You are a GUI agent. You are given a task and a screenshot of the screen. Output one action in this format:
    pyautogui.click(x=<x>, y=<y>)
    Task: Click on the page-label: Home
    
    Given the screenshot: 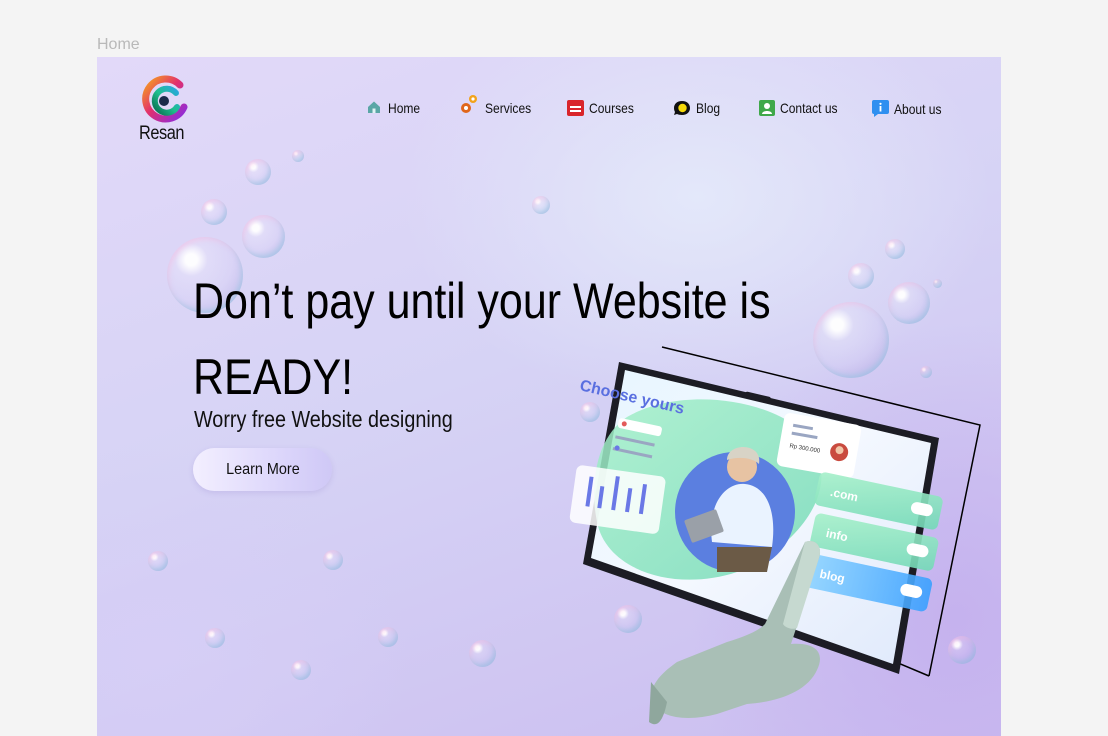 What is the action you would take?
    pyautogui.click(x=118, y=44)
    